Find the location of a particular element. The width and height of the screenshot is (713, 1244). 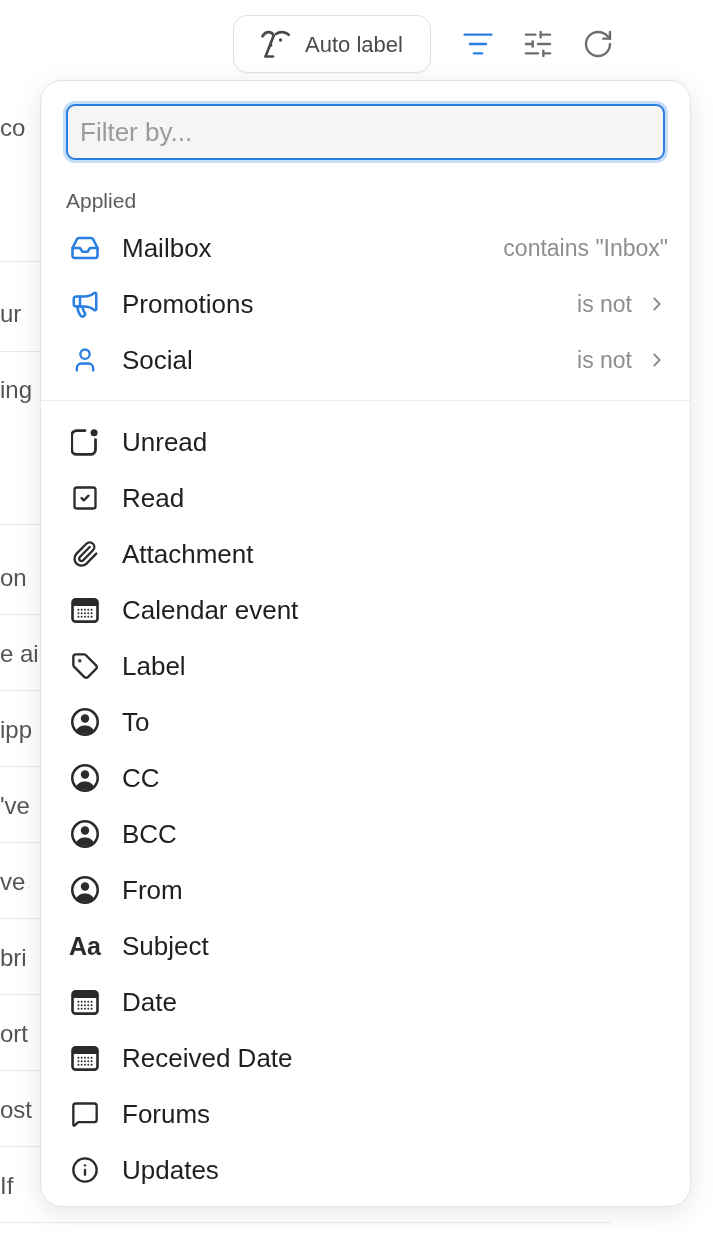

text-glyph-icon: Aa is located at coordinates (85, 946).